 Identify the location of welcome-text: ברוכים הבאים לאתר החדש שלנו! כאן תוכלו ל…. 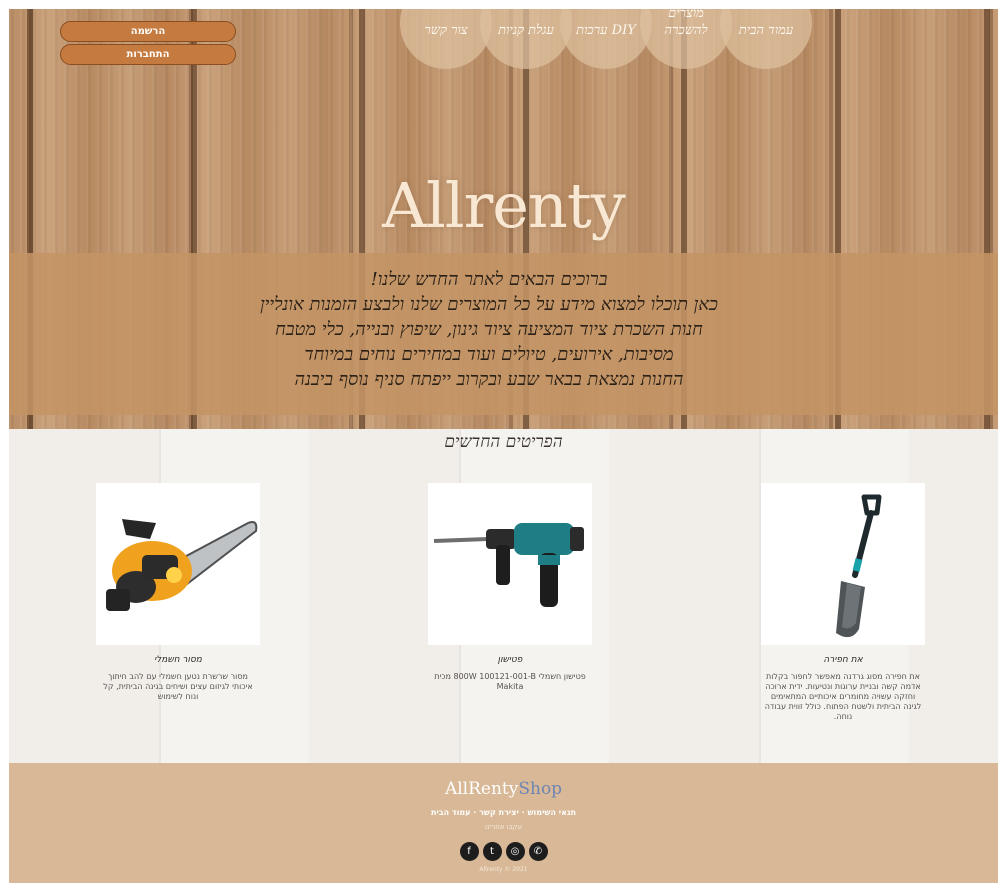
(489, 329).